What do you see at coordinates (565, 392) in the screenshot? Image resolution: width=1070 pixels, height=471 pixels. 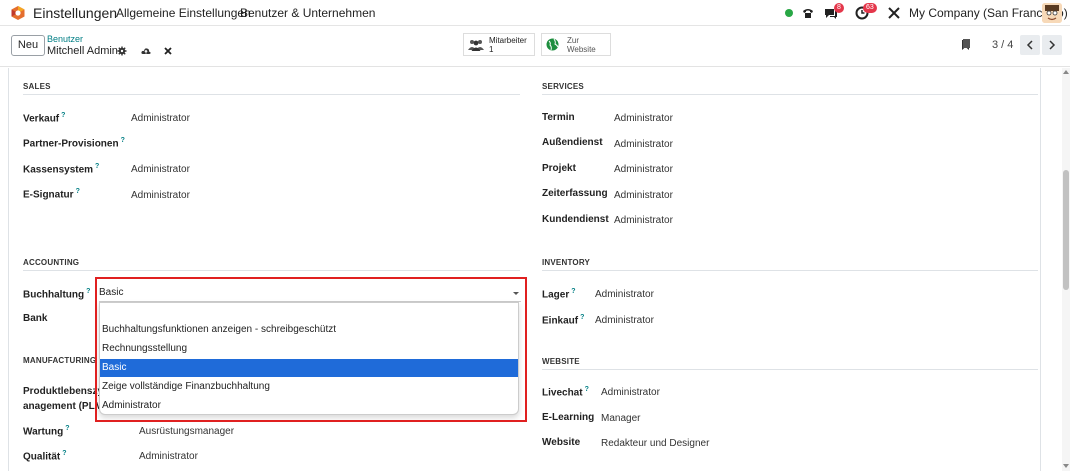 I see `field-label-livechat: Livechat?` at bounding box center [565, 392].